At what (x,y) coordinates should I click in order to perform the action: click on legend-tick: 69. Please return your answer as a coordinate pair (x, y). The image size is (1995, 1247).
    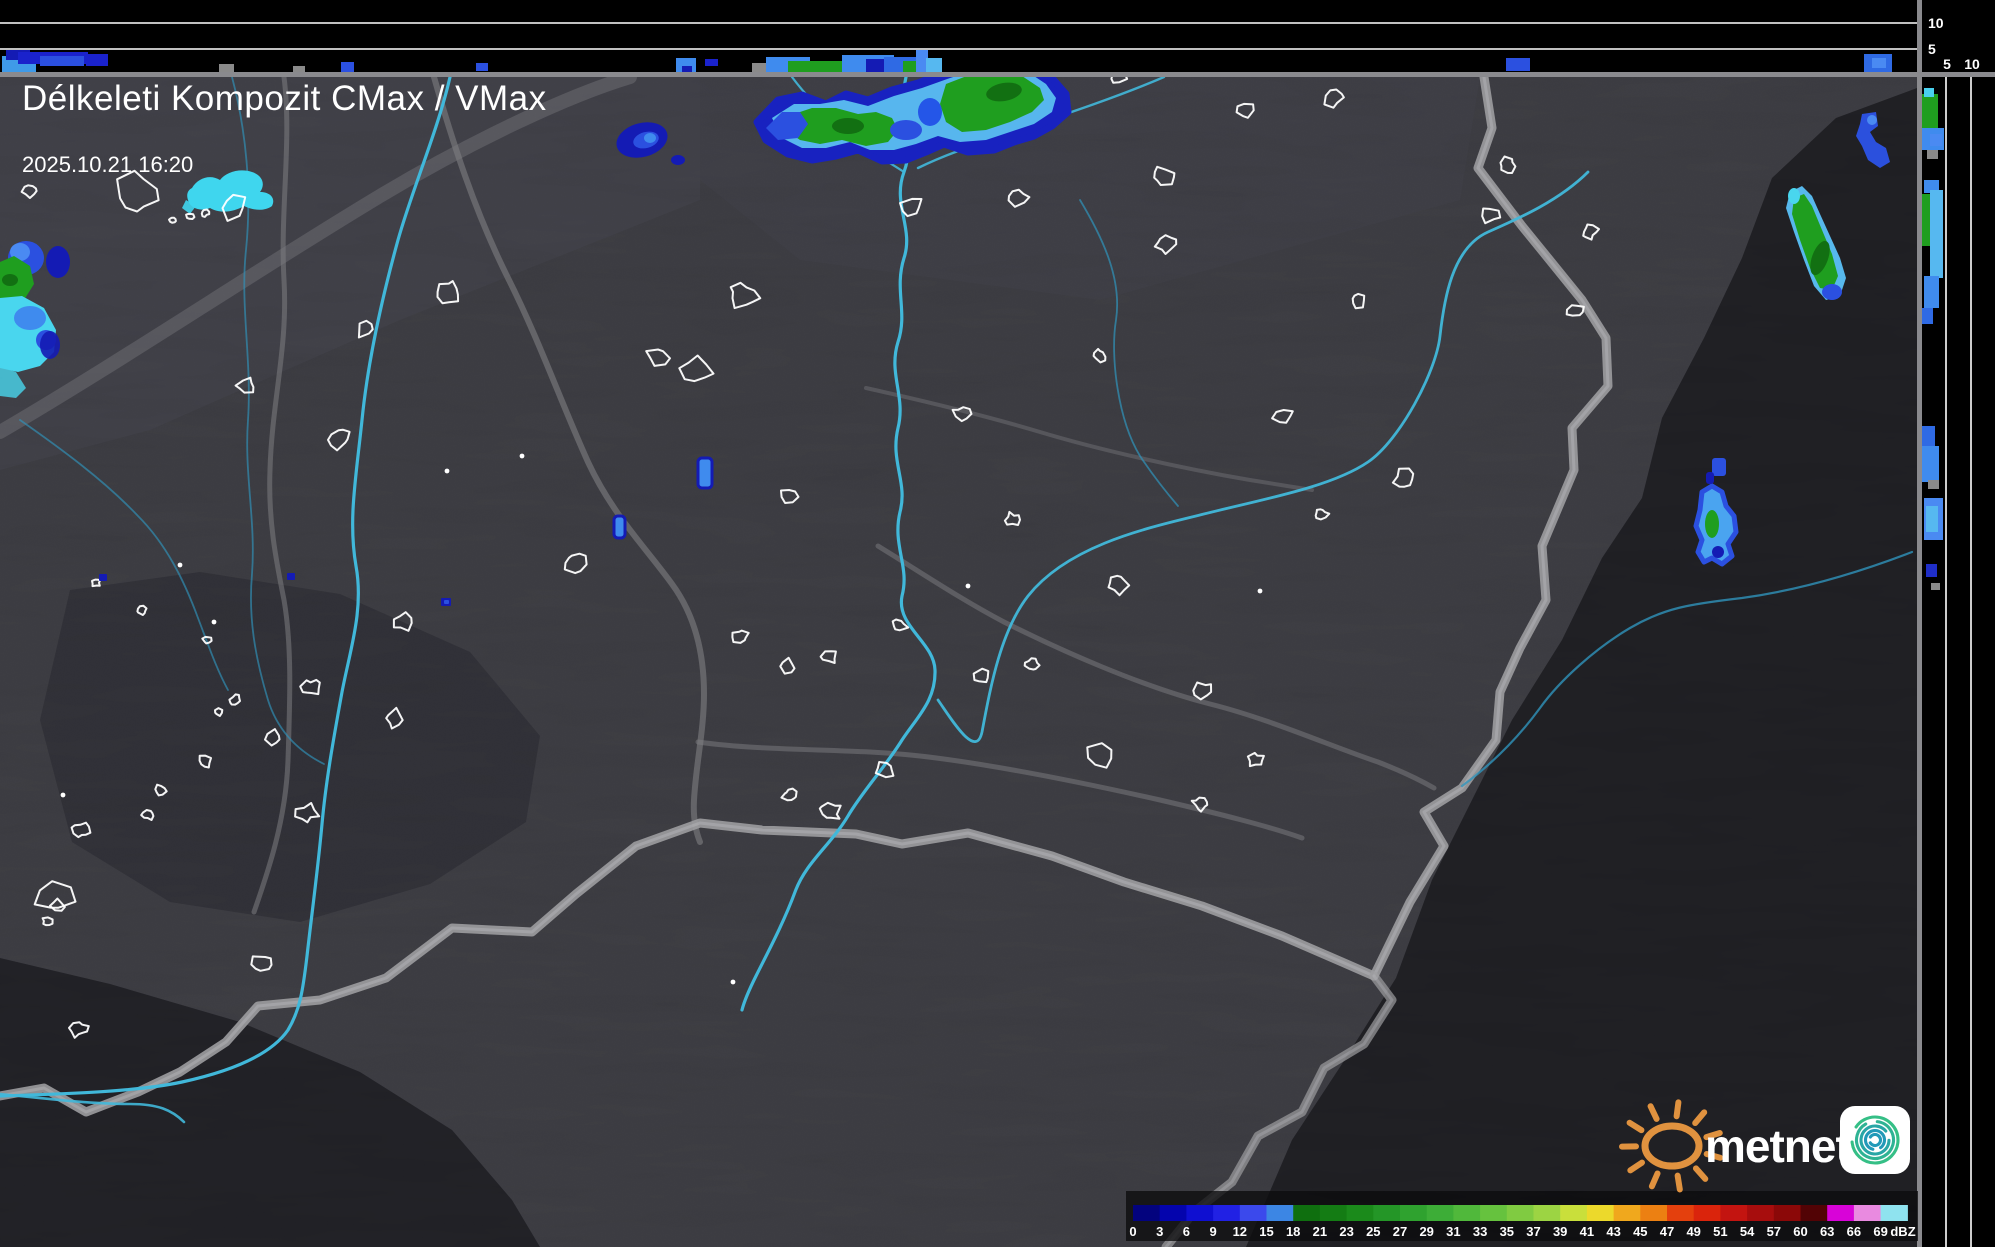
    Looking at the image, I should click on (1880, 1231).